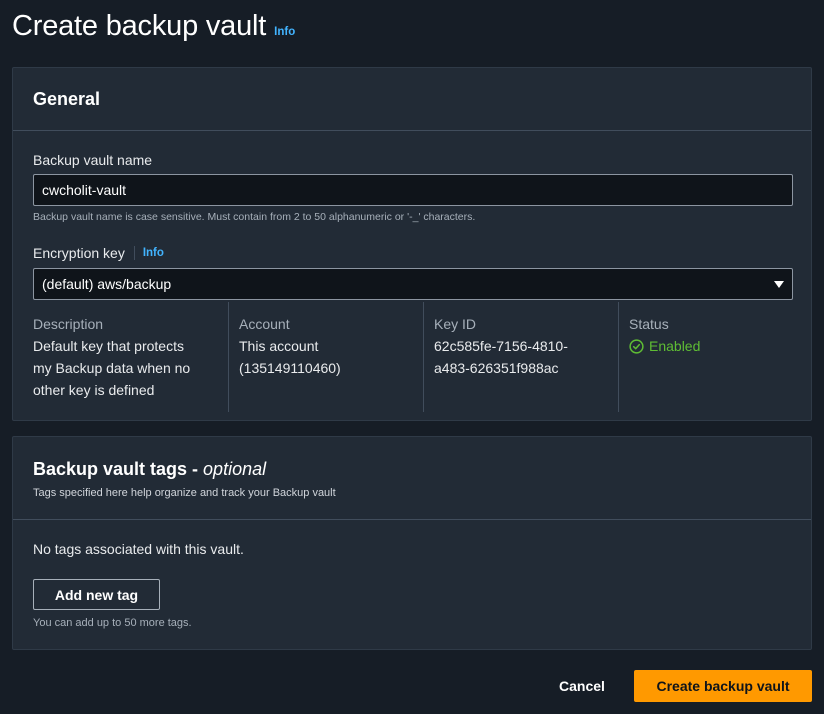  What do you see at coordinates (79, 253) in the screenshot?
I see `encryption-key-label: Encryption key` at bounding box center [79, 253].